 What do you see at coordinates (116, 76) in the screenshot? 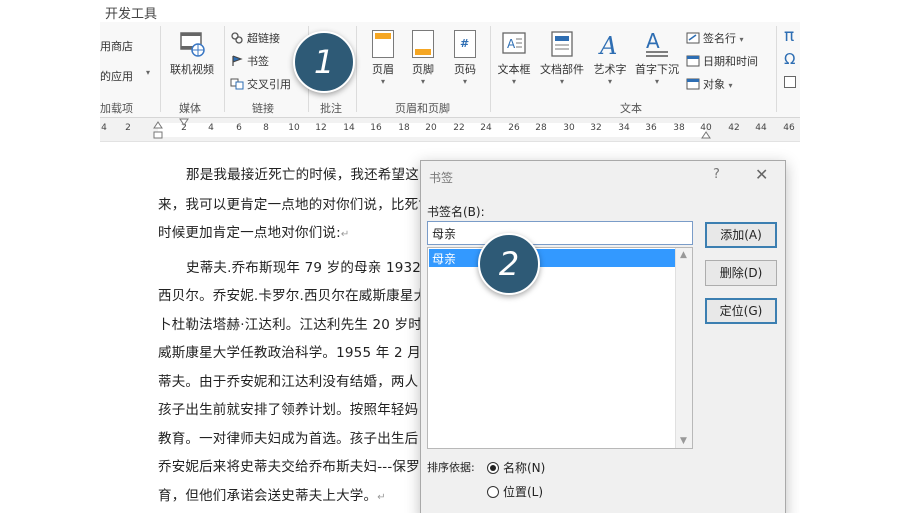
I see `my-apps-button: 的应用` at bounding box center [116, 76].